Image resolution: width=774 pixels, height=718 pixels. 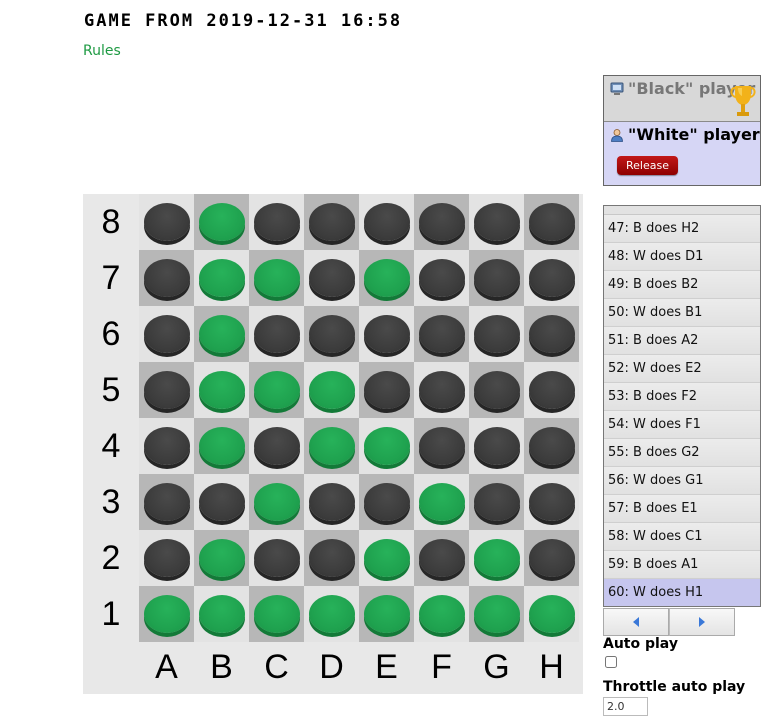 What do you see at coordinates (276, 390) in the screenshot?
I see `board-square-c5` at bounding box center [276, 390].